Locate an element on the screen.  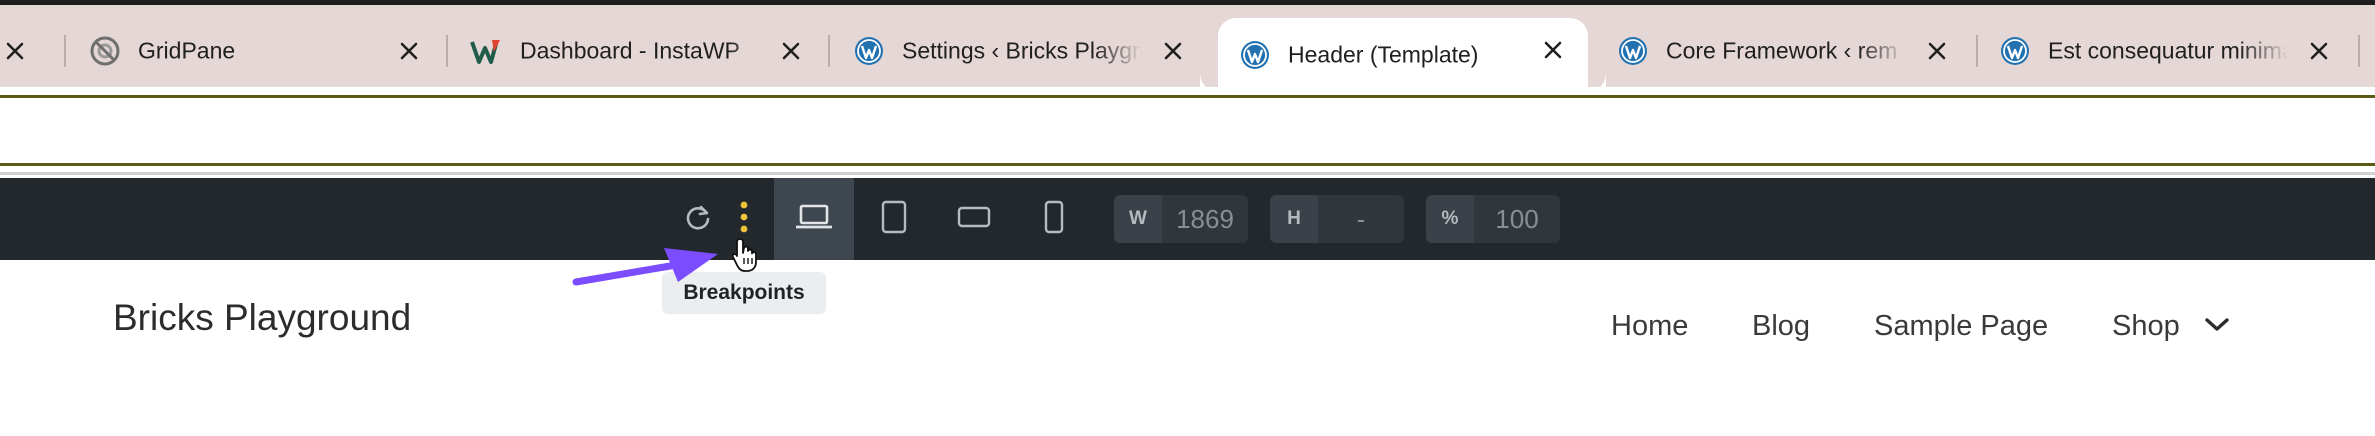
nav-item-home: Home is located at coordinates (1649, 326).